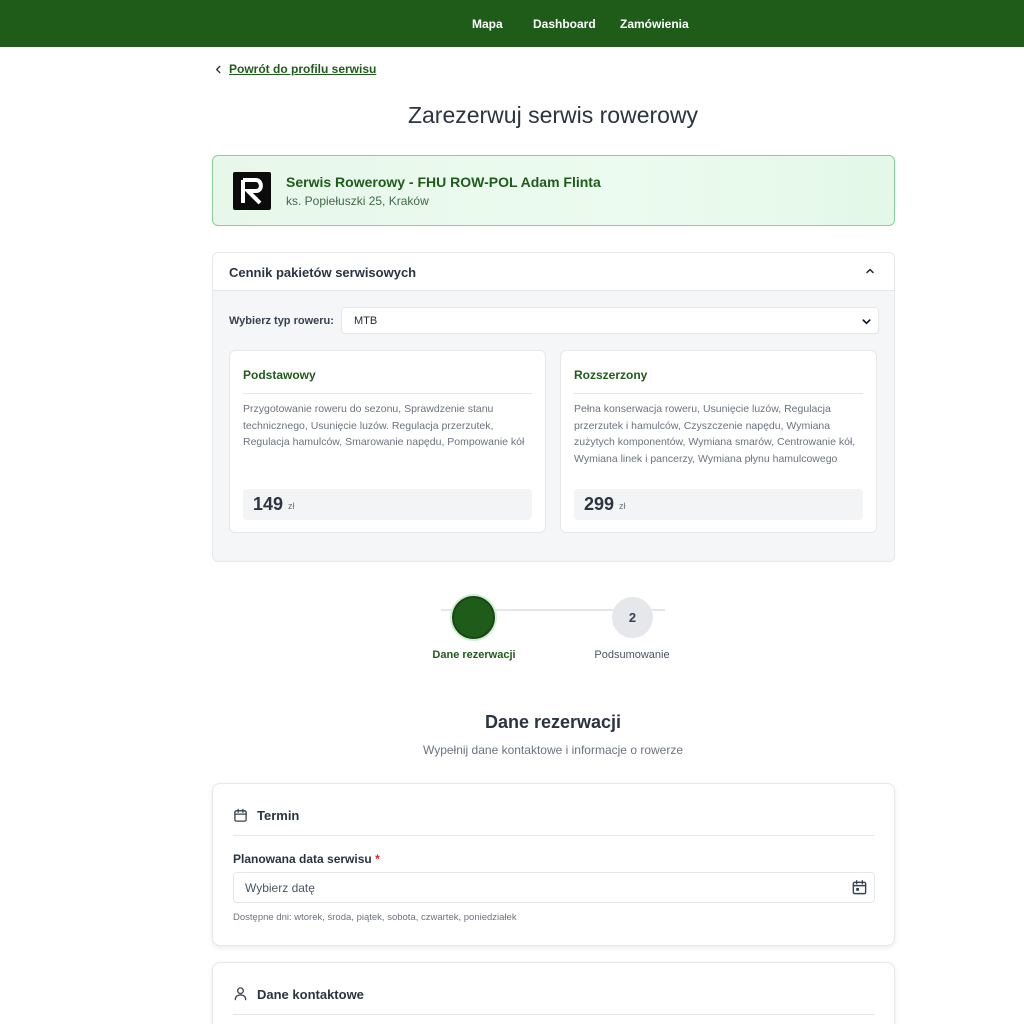  I want to click on nav-link-zamowienia: Zamówienia, so click(654, 24).